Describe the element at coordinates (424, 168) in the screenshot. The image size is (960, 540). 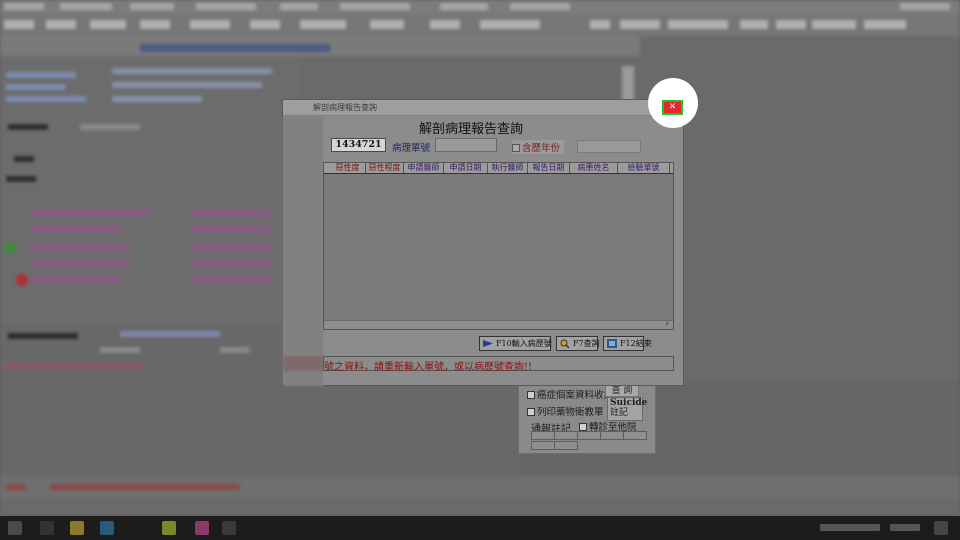
I see `grid-column-header: 申請醫師` at that location.